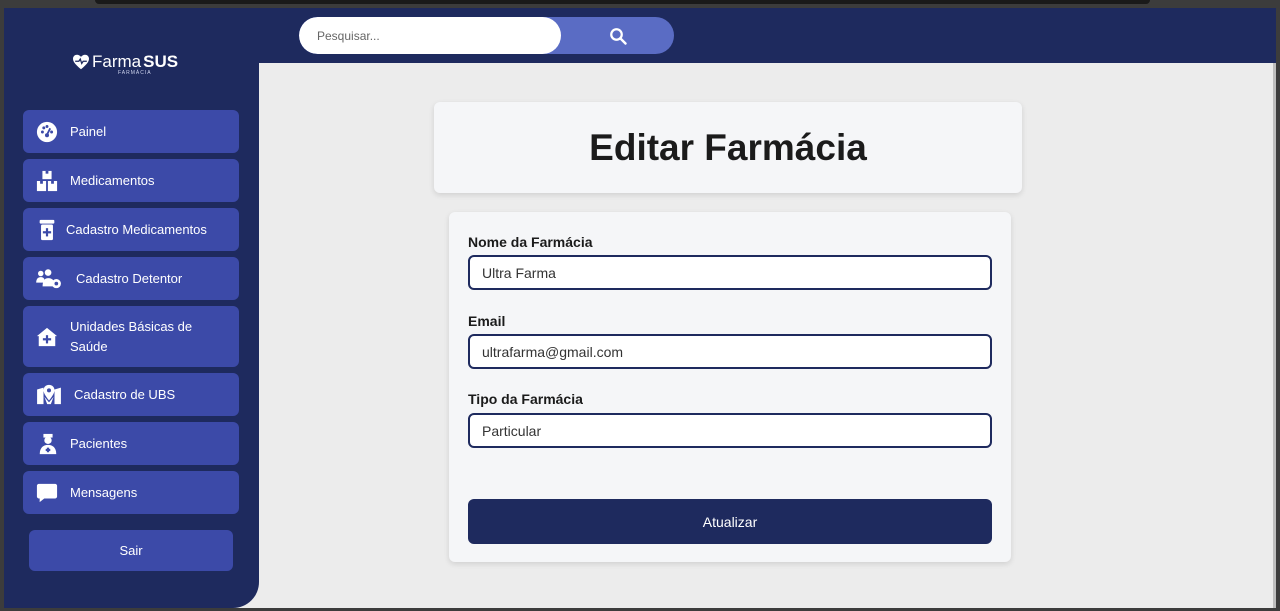 Image resolution: width=1280 pixels, height=611 pixels. What do you see at coordinates (88, 131) in the screenshot?
I see `sidebar-item-label: Painel` at bounding box center [88, 131].